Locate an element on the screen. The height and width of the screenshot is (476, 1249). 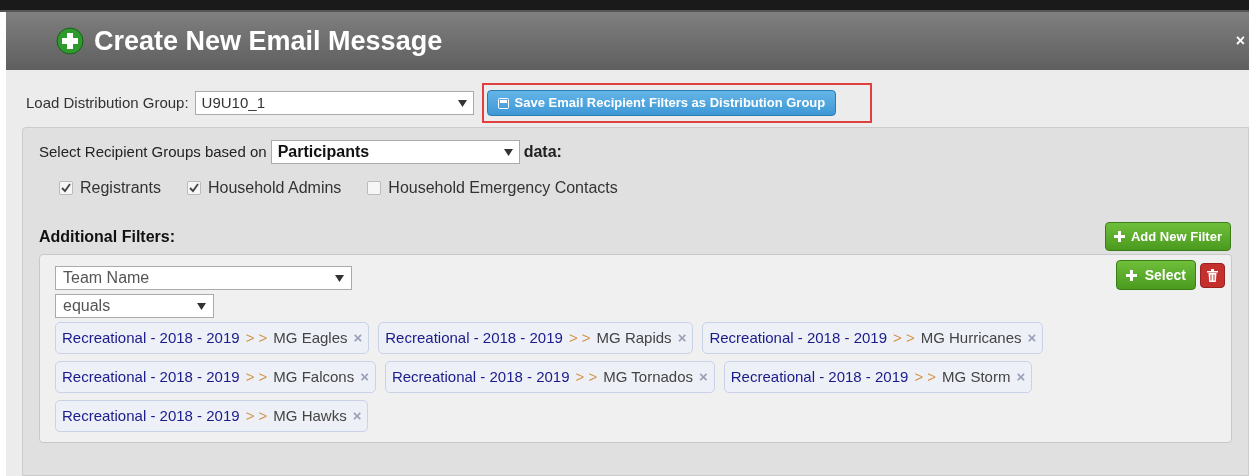
tag-team-text: MG Falcons is located at coordinates (314, 376).